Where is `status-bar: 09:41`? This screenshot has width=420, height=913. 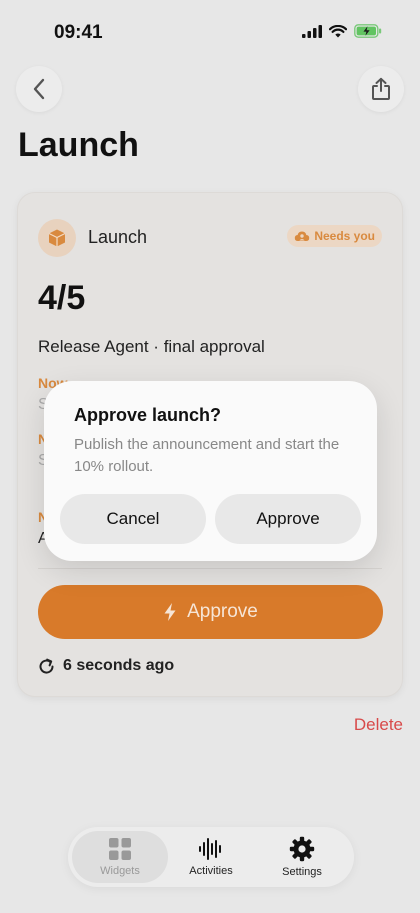
status-bar: 09:41 is located at coordinates (210, 30).